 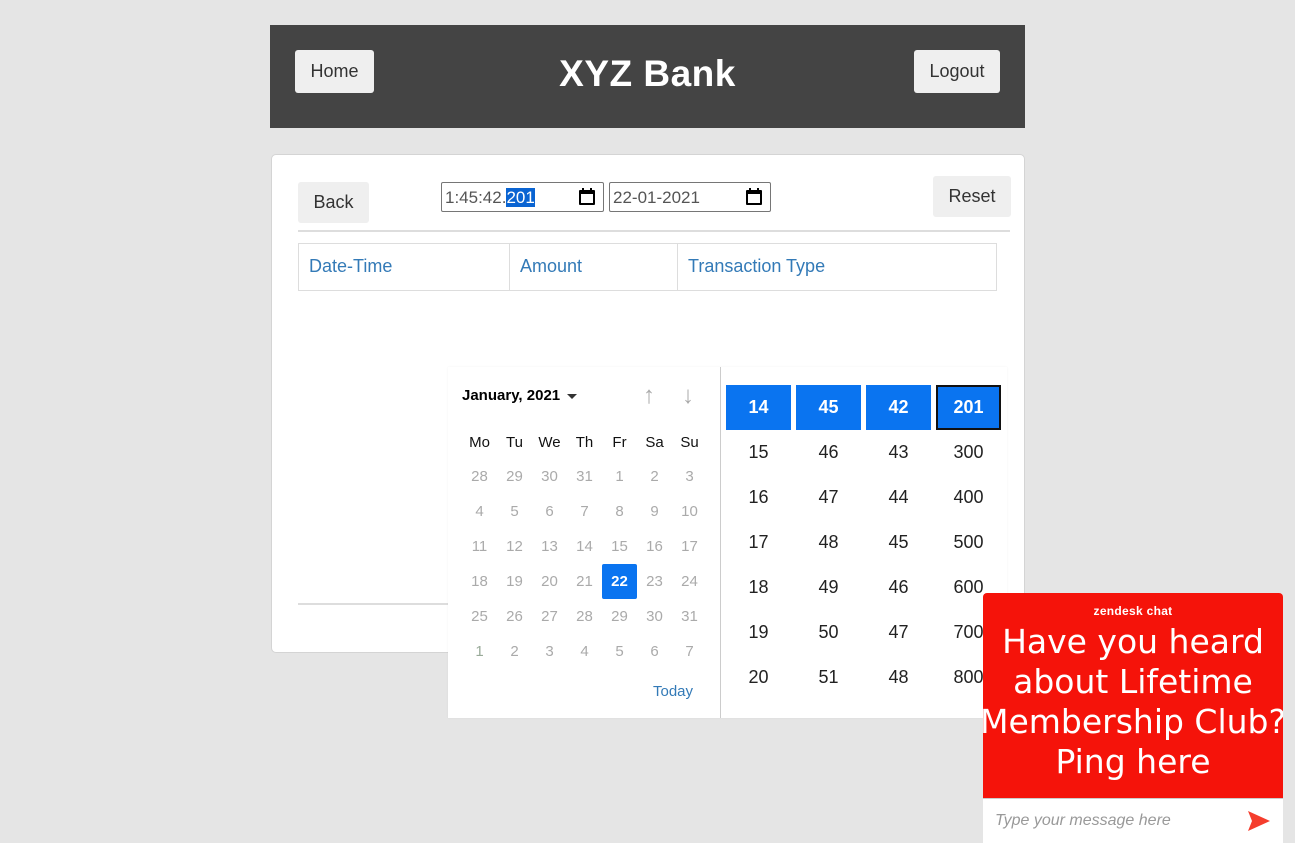 What do you see at coordinates (673, 691) in the screenshot?
I see `today-button: Today` at bounding box center [673, 691].